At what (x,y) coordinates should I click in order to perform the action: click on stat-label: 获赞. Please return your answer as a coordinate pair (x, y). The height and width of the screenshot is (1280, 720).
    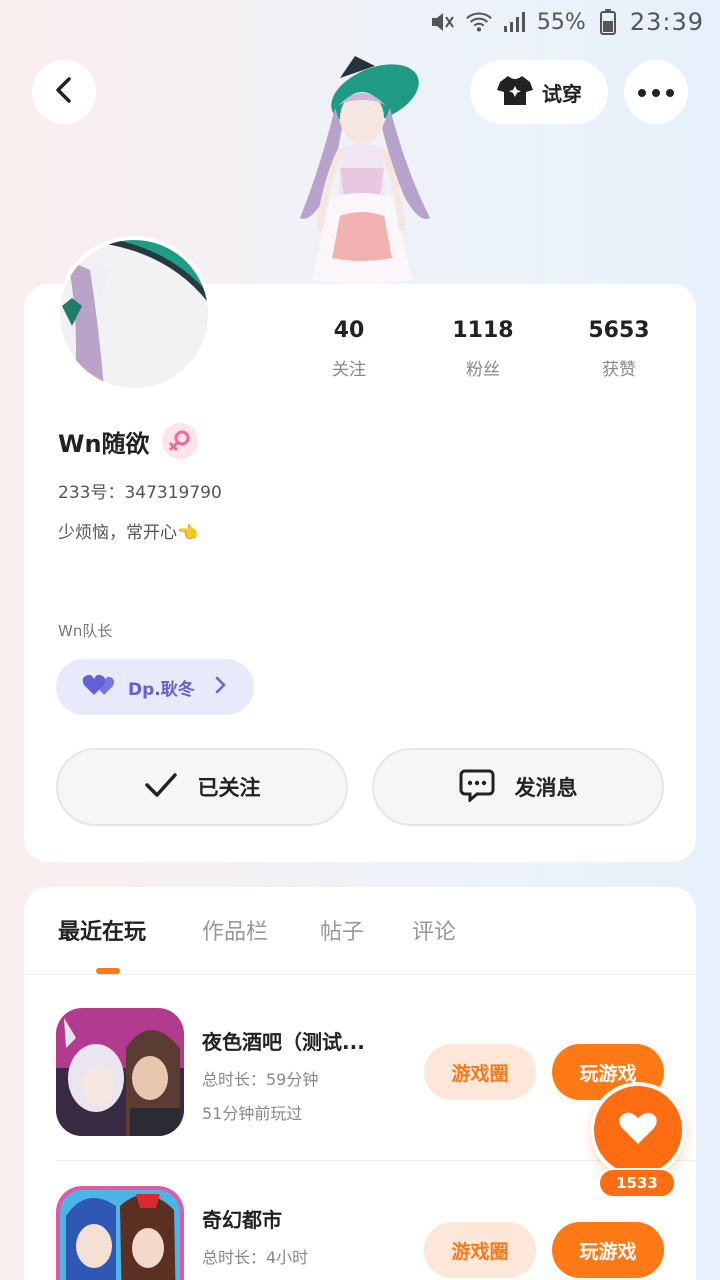
    Looking at the image, I should click on (619, 370).